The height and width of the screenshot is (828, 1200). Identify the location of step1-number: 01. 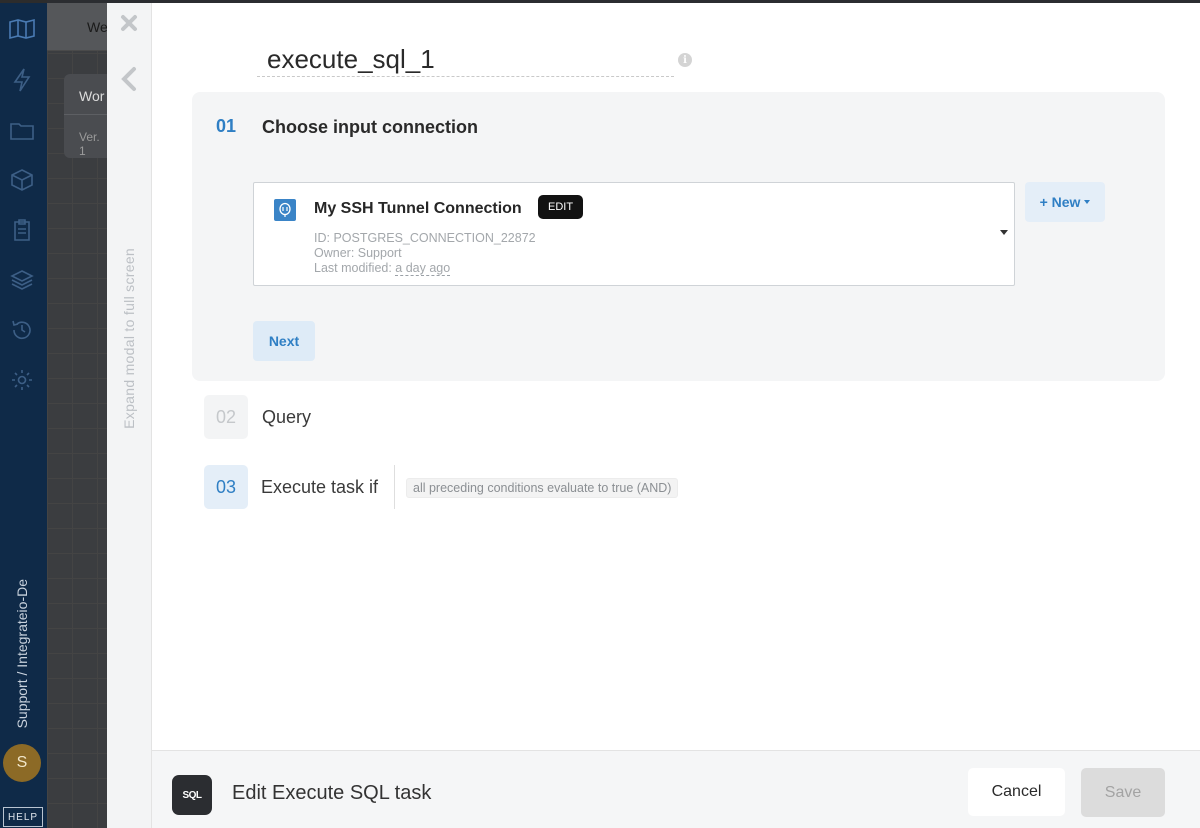
(226, 126).